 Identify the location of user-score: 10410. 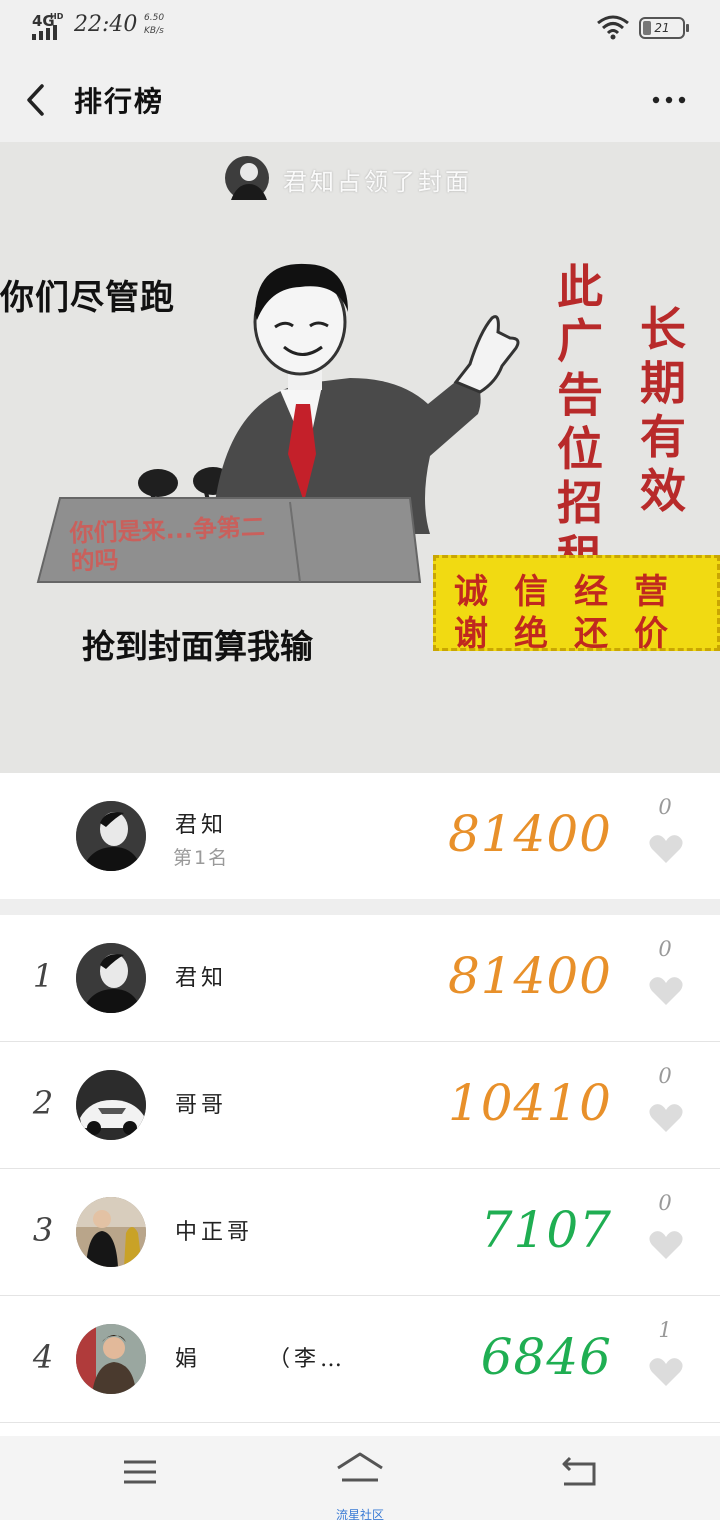
(529, 1103).